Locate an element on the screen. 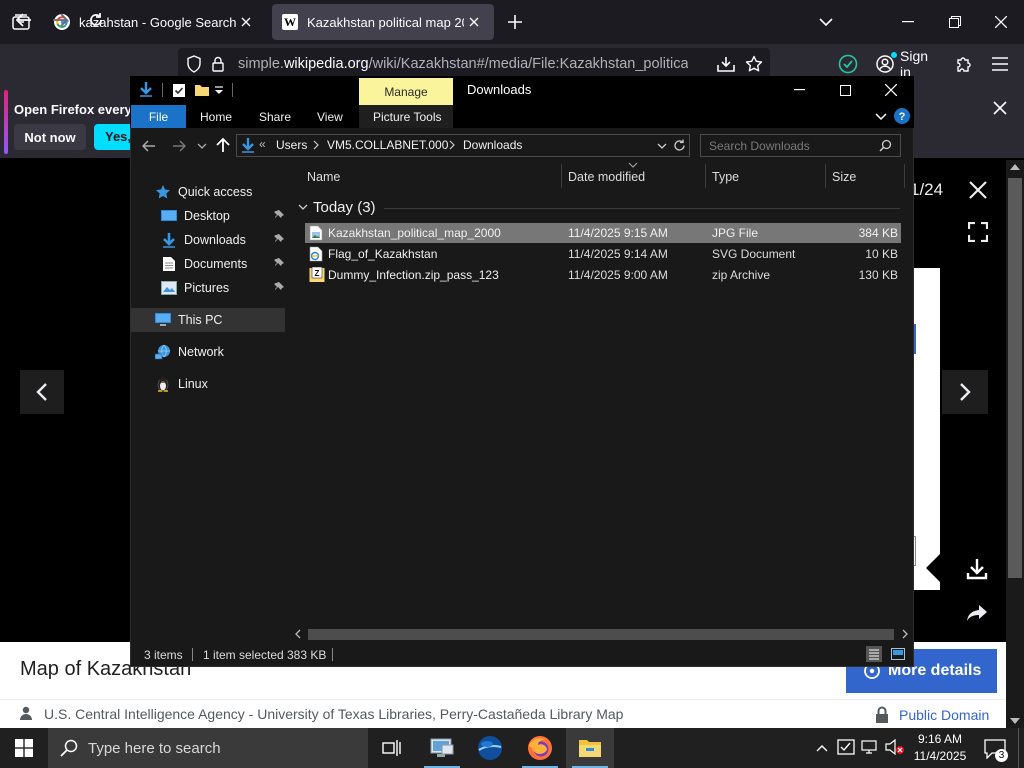 The height and width of the screenshot is (768, 1024). search-icon is located at coordinates (885, 145).